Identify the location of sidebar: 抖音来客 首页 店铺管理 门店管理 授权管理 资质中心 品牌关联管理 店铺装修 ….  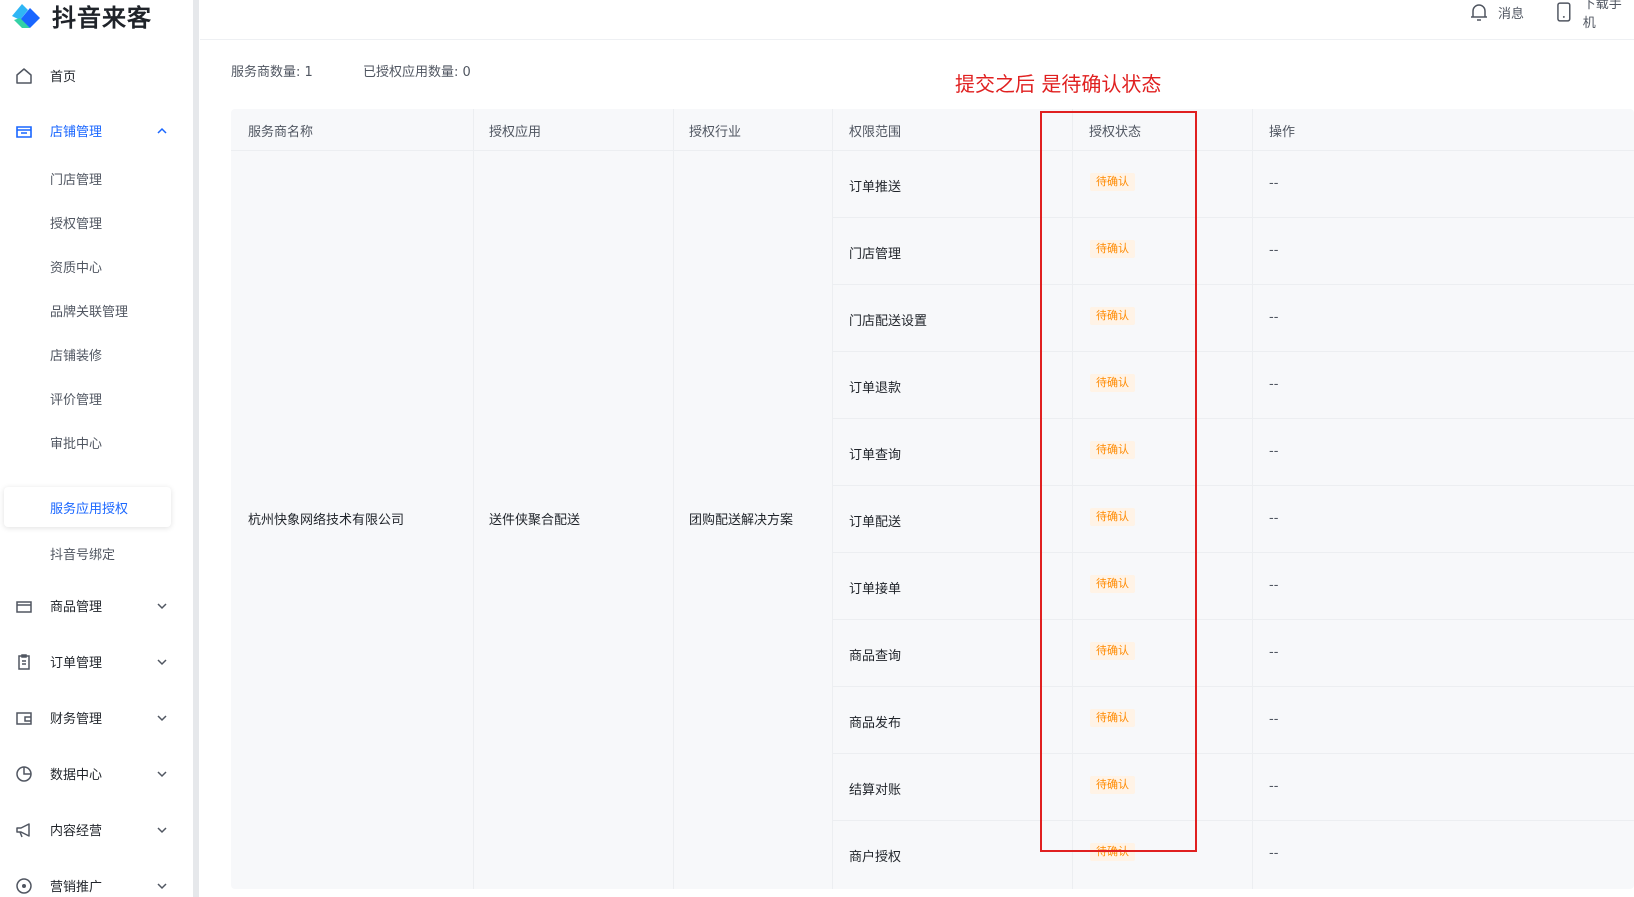
(95, 448).